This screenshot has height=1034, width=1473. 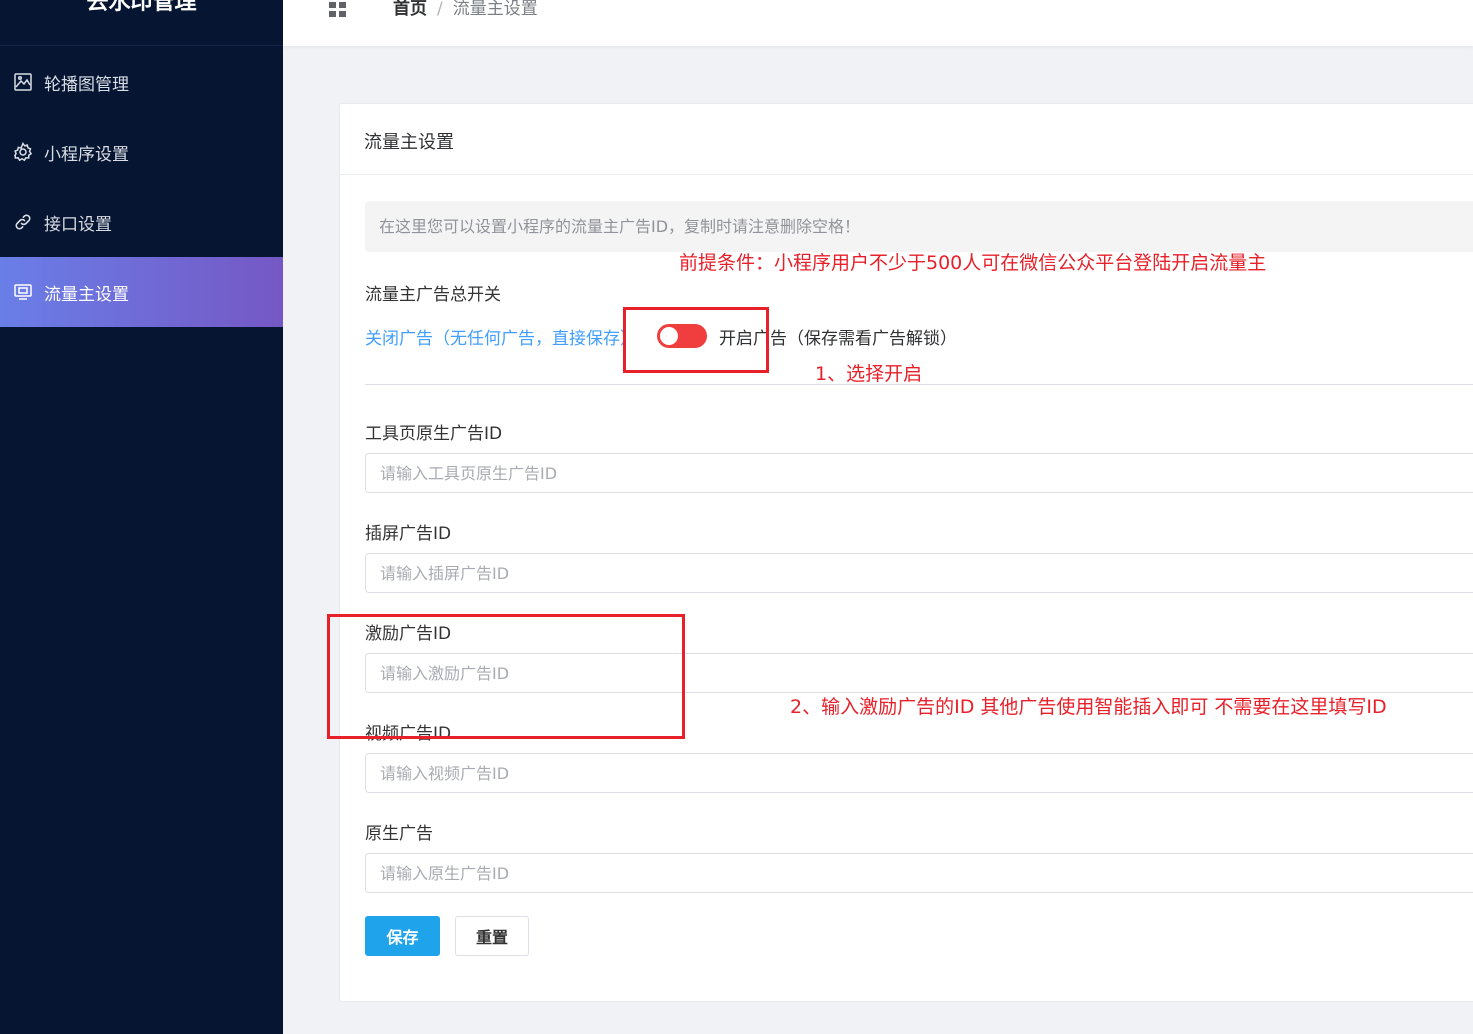 What do you see at coordinates (141, 7) in the screenshot?
I see `app-title: 去水印管理` at bounding box center [141, 7].